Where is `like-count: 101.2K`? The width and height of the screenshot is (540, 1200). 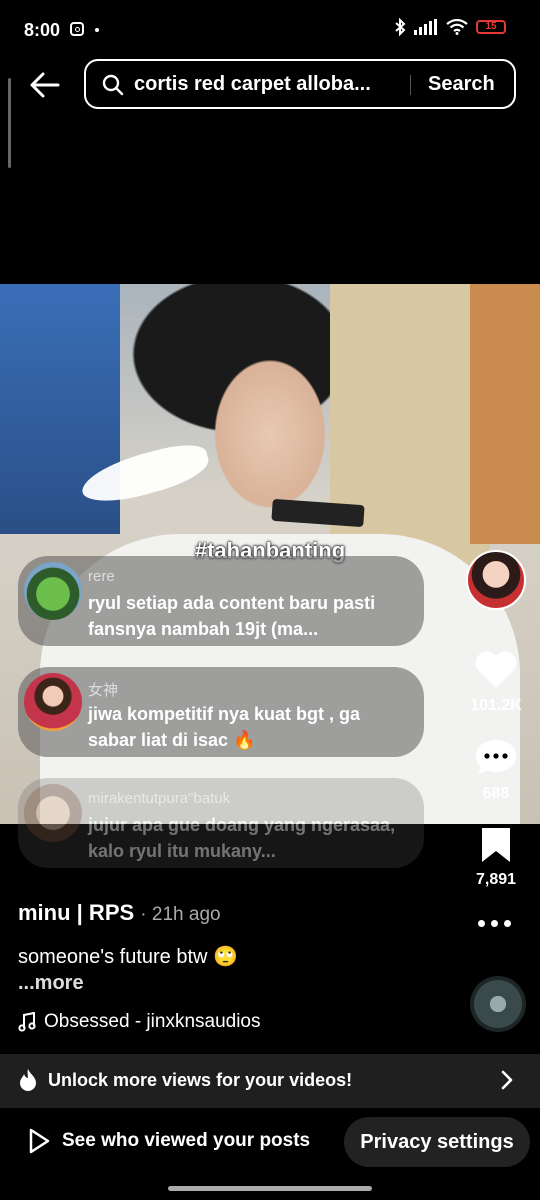 like-count: 101.2K is located at coordinates (496, 705).